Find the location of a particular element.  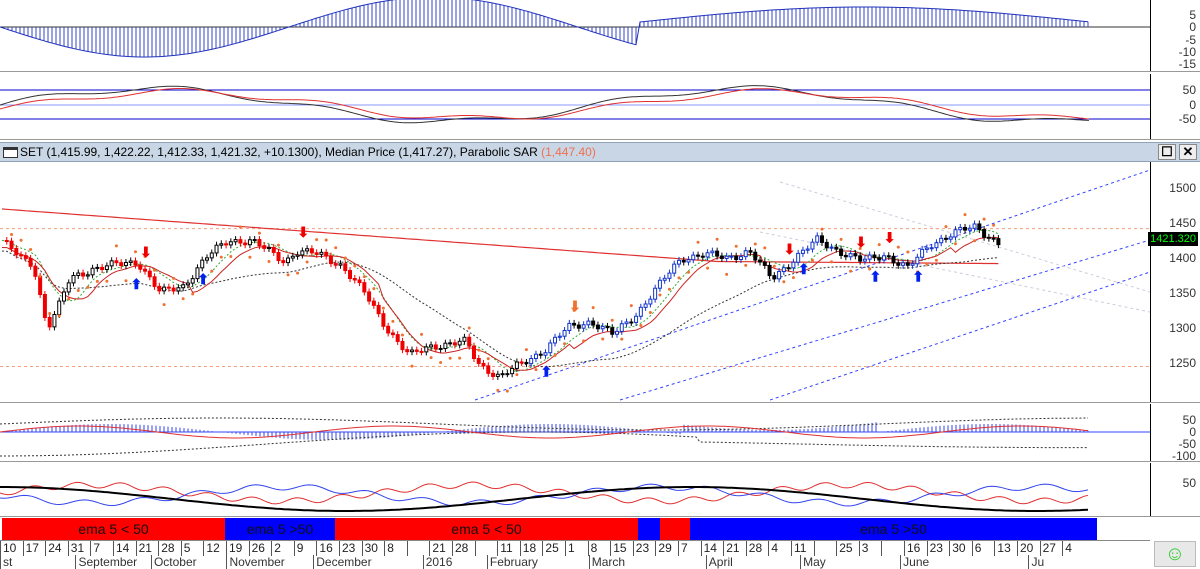

date-tick-label: 5 is located at coordinates (192, 548).